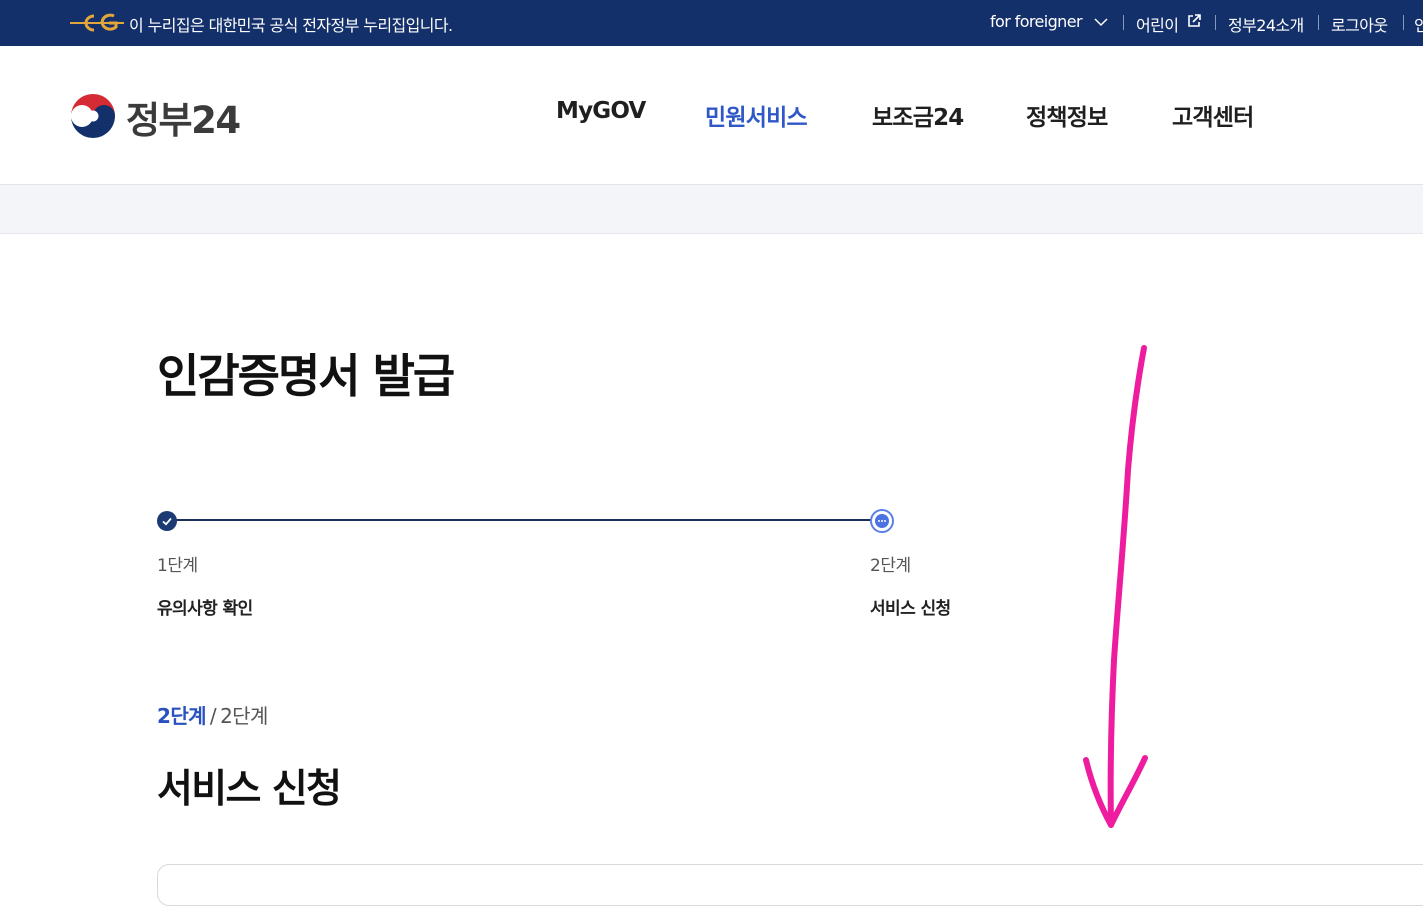  Describe the element at coordinates (601, 111) in the screenshot. I see `nav-mygov: MyGOV` at that location.